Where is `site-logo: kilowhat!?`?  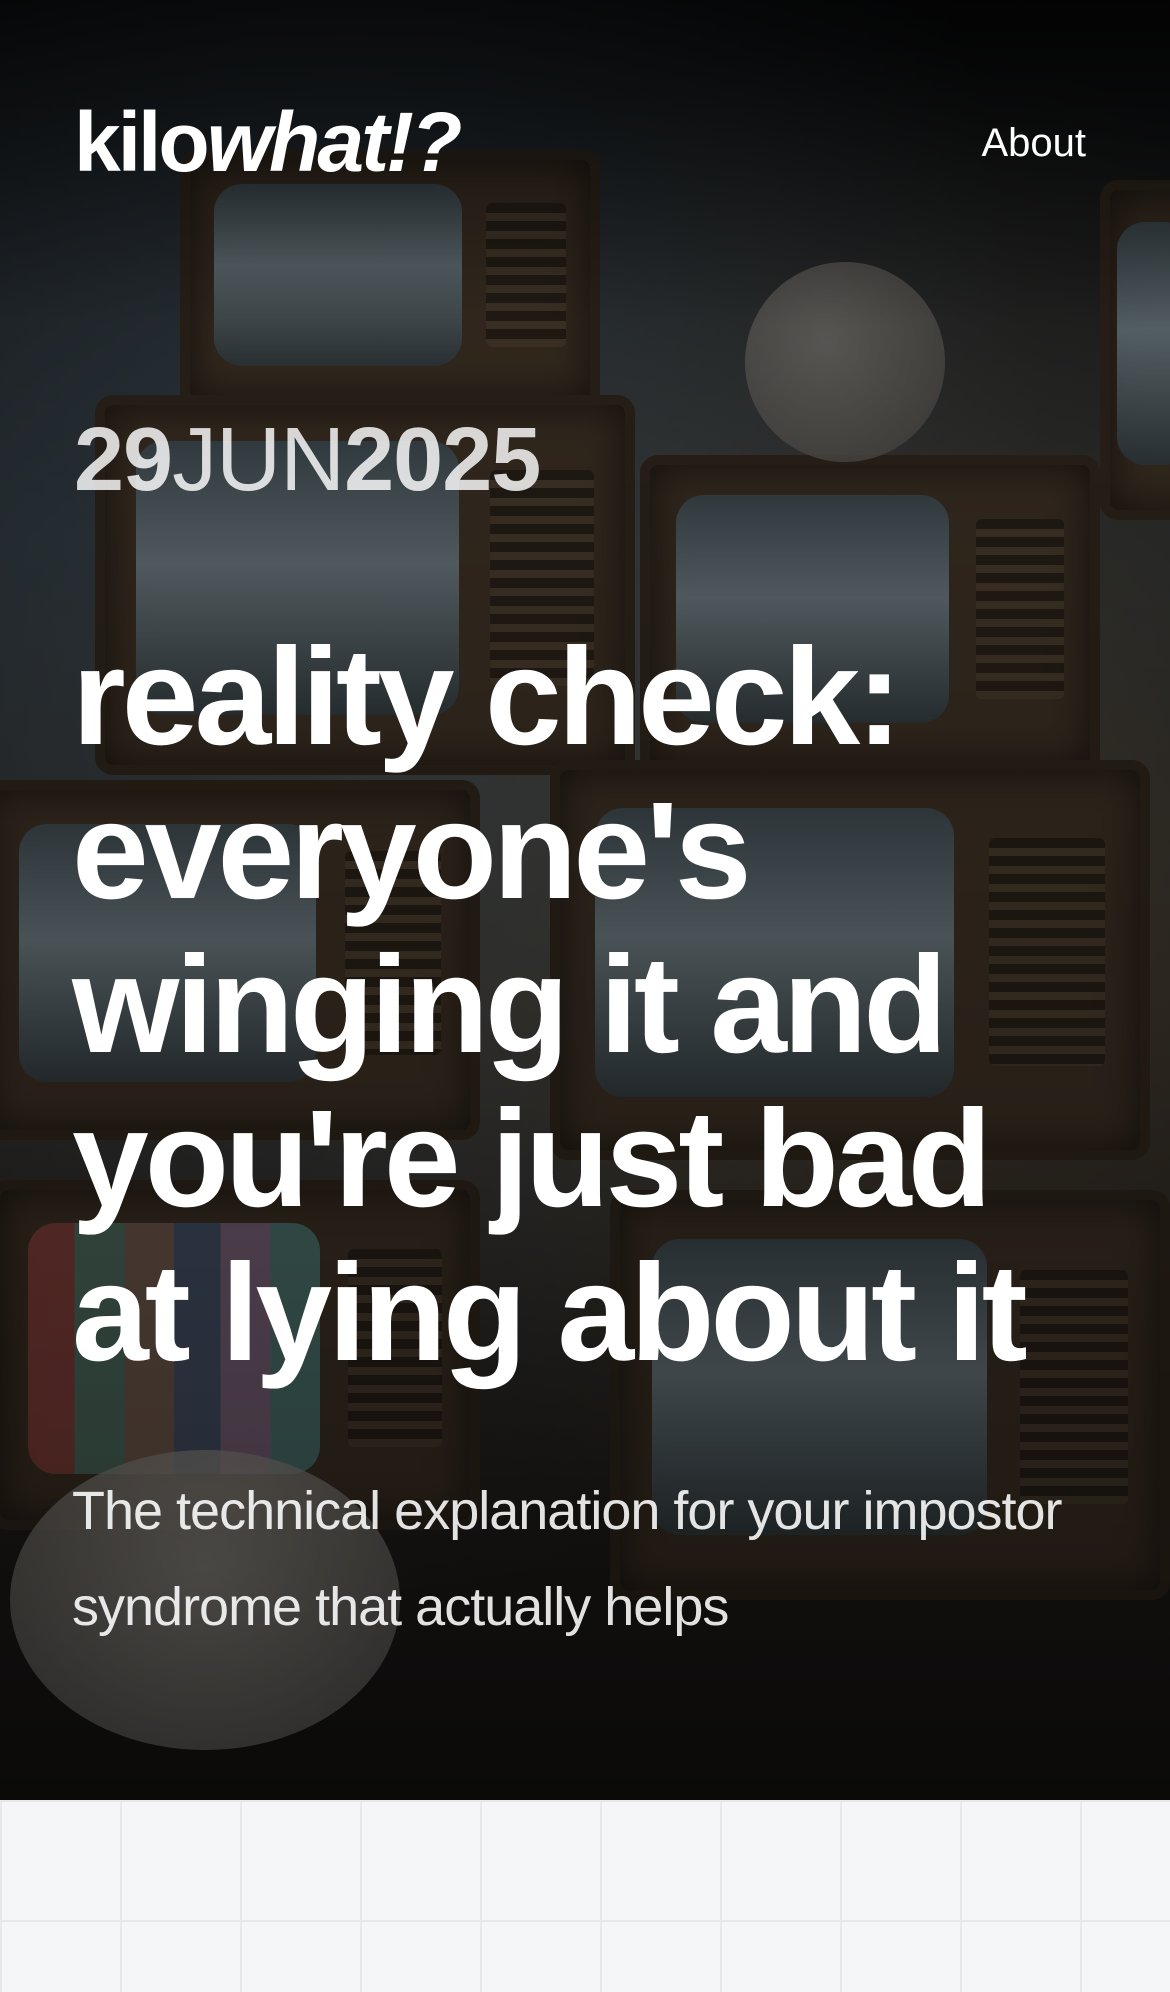 site-logo: kilowhat!? is located at coordinates (268, 142).